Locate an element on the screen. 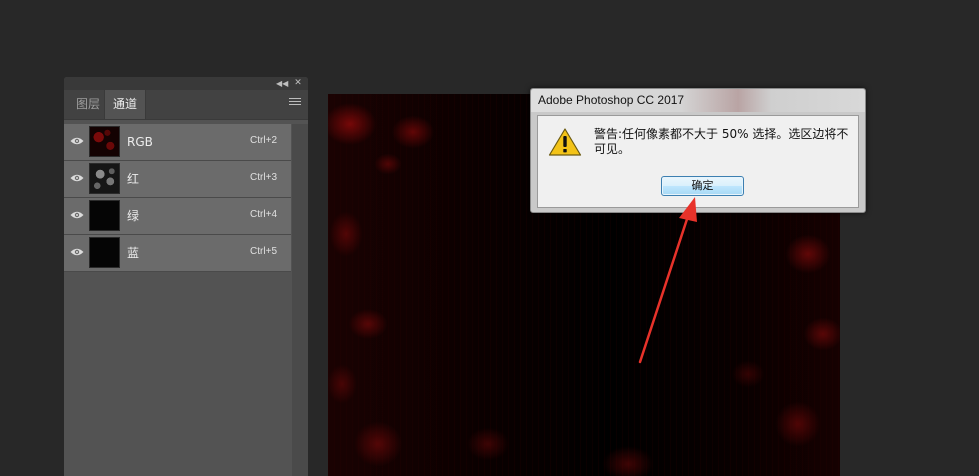  dialog-title: Adobe Photoshop CC 2017 is located at coordinates (611, 100).